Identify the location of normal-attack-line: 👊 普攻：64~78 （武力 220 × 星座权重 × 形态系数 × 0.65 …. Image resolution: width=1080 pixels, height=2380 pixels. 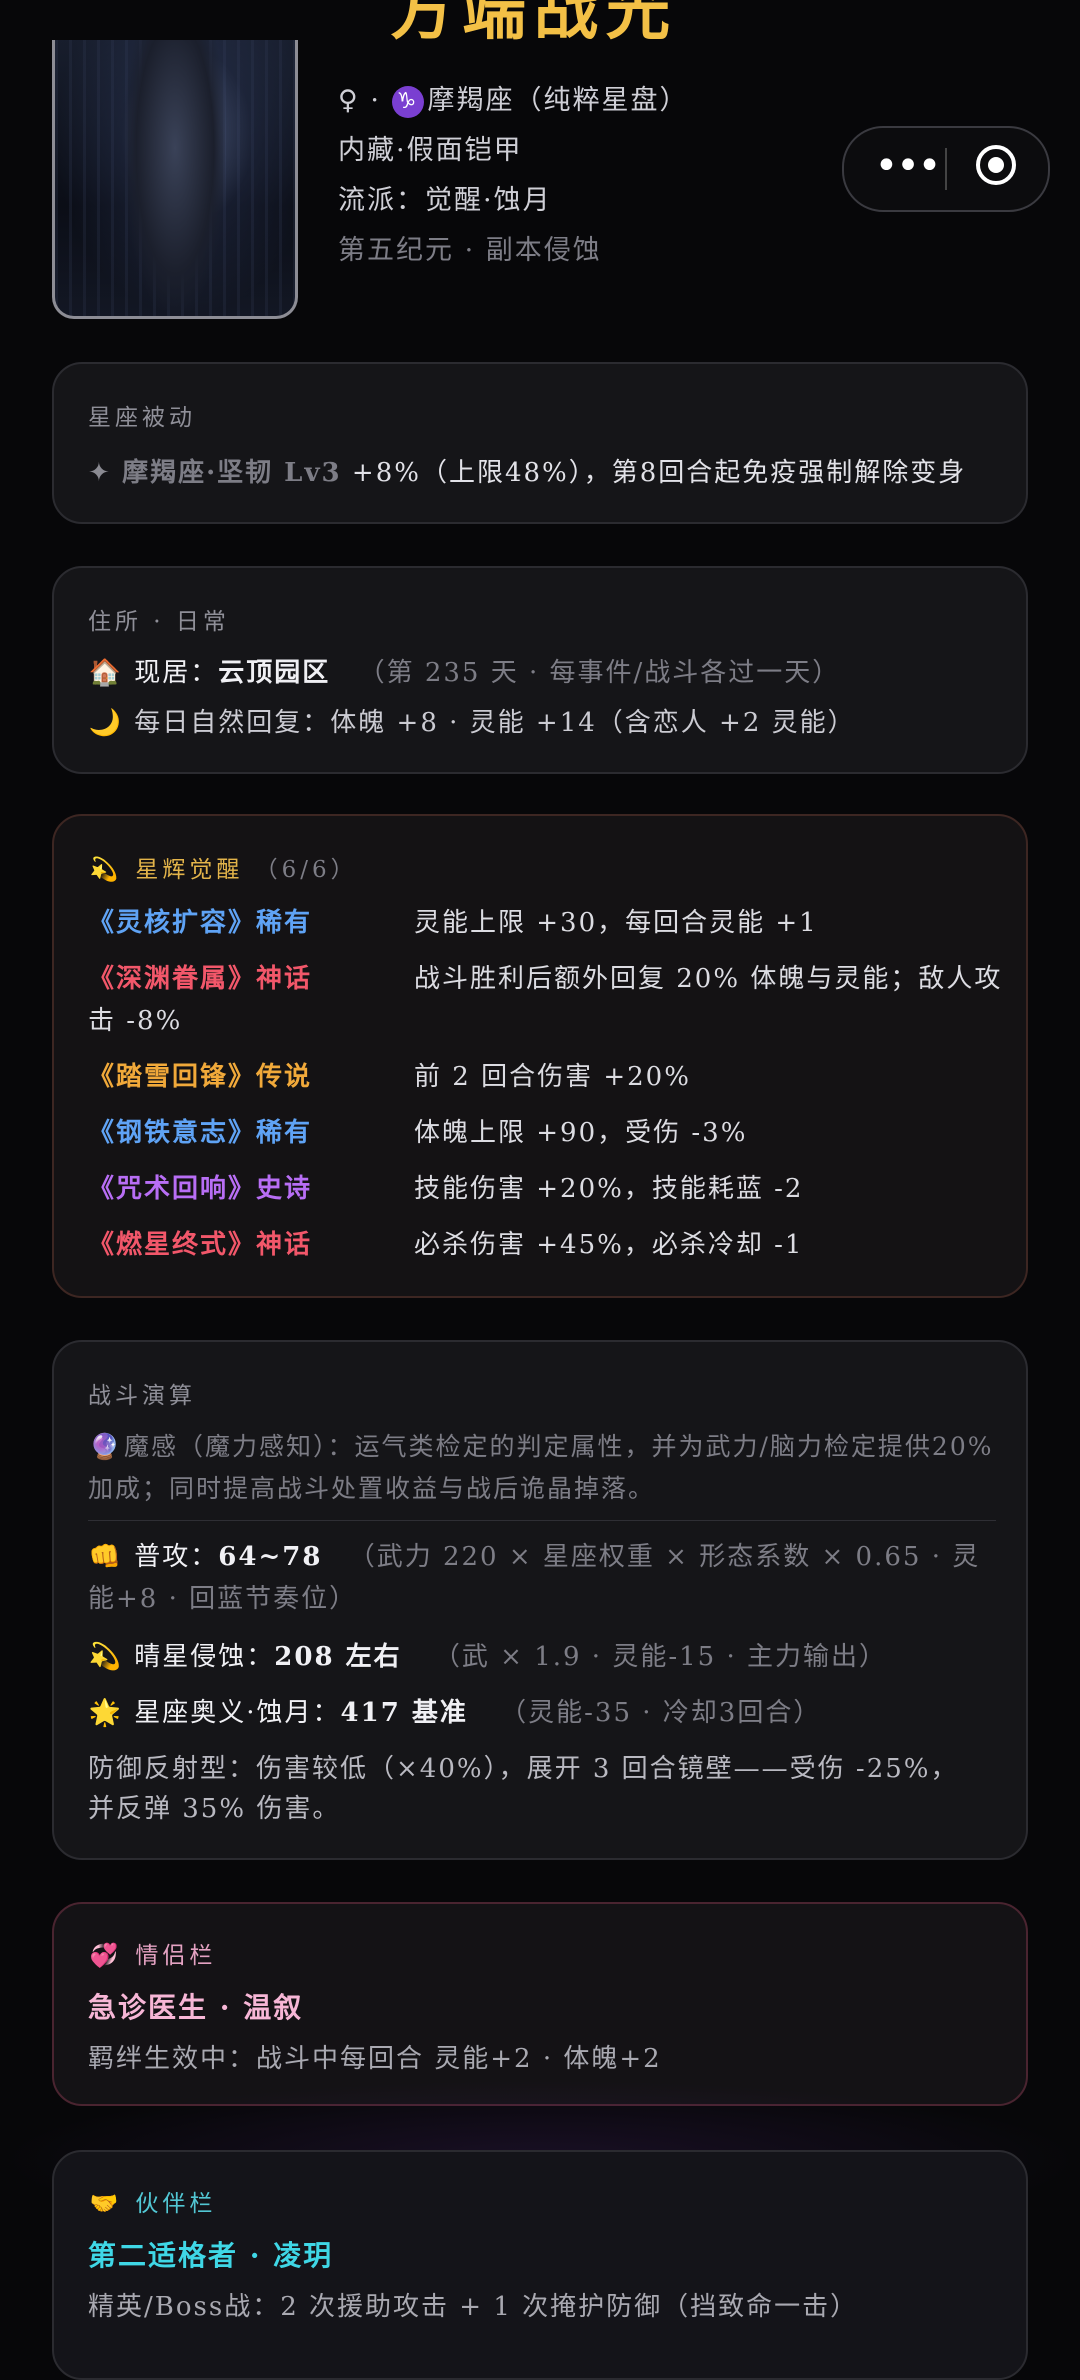
(543, 1578).